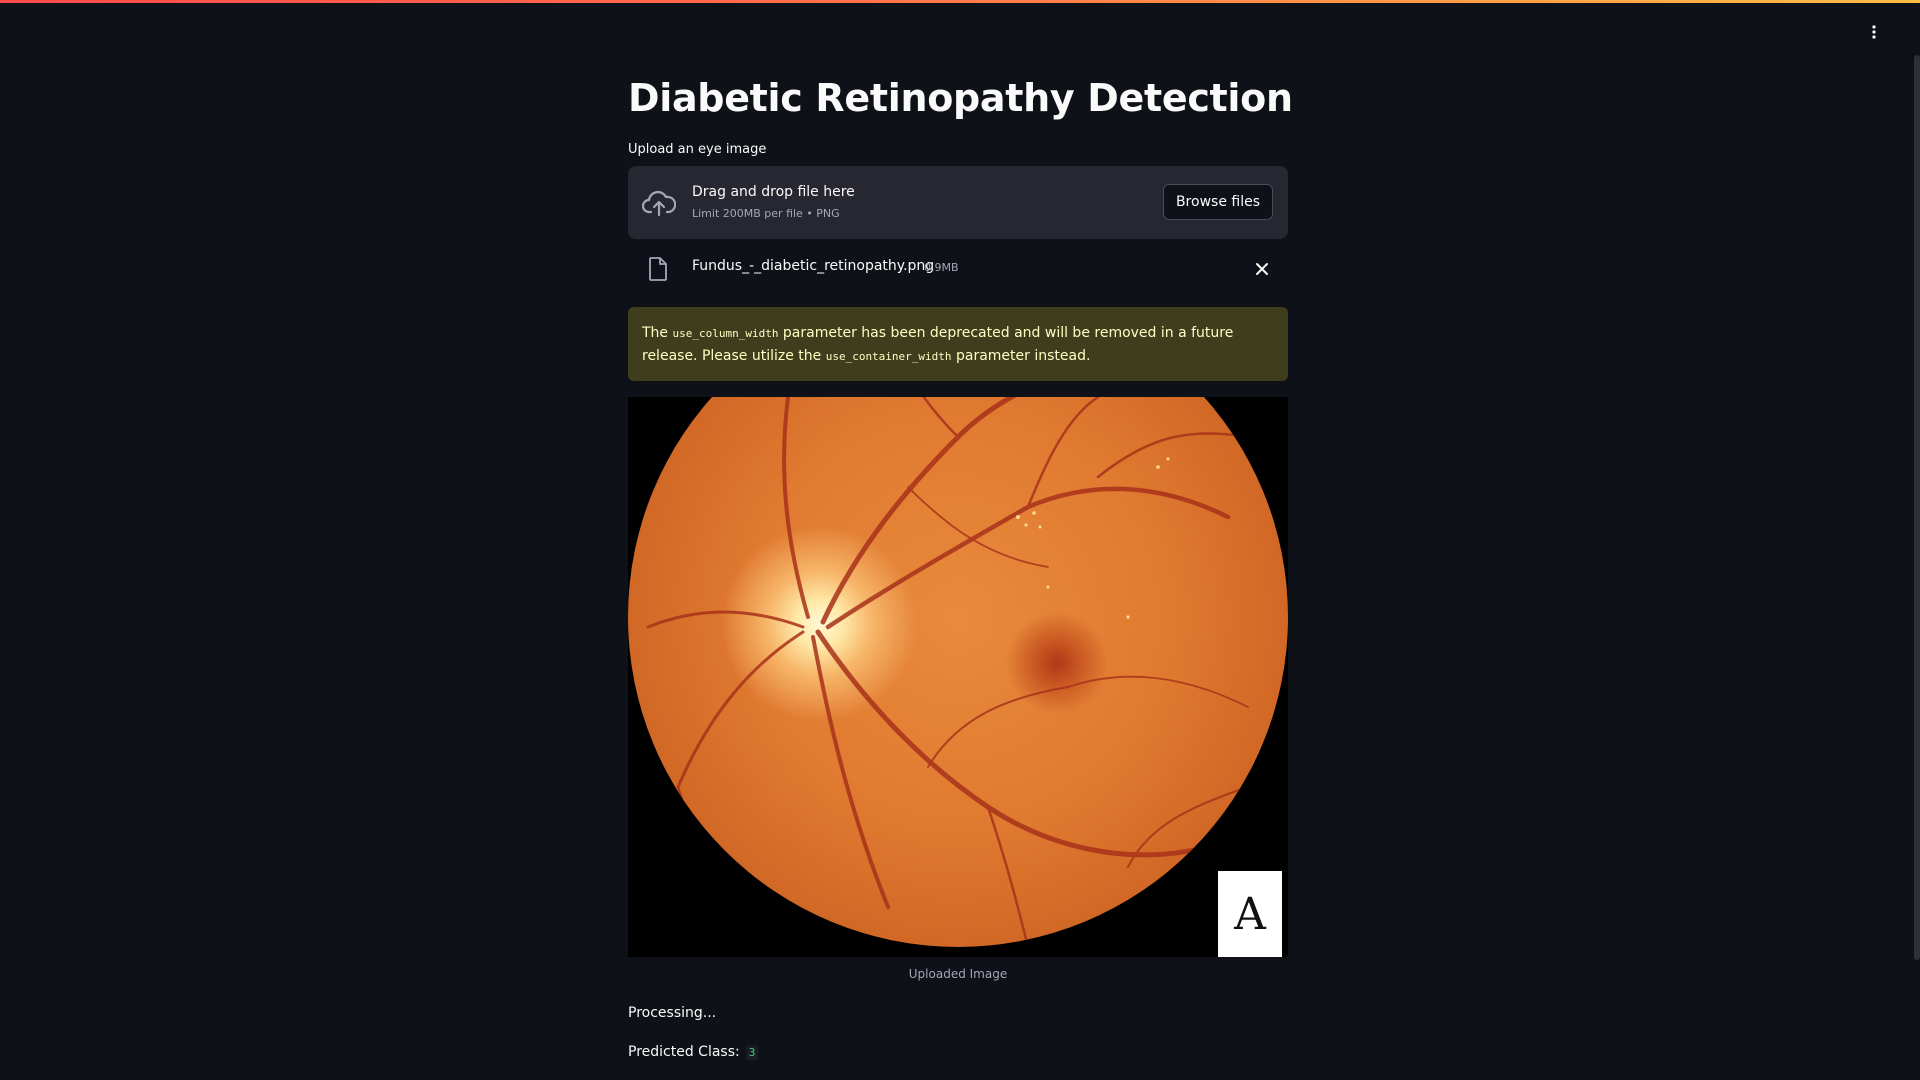 The image size is (1920, 1080). I want to click on page-title: Diabetic Retinopathy Detection, so click(960, 98).